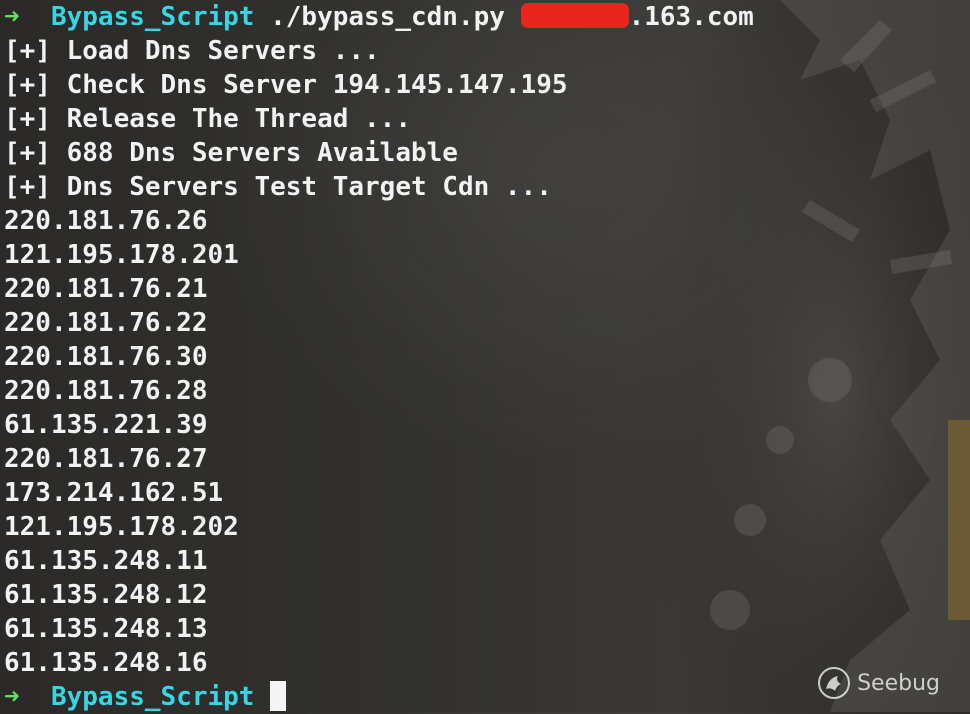 The height and width of the screenshot is (714, 970). What do you see at coordinates (106, 629) in the screenshot?
I see `ip-result-line: 61.135.248.13` at bounding box center [106, 629].